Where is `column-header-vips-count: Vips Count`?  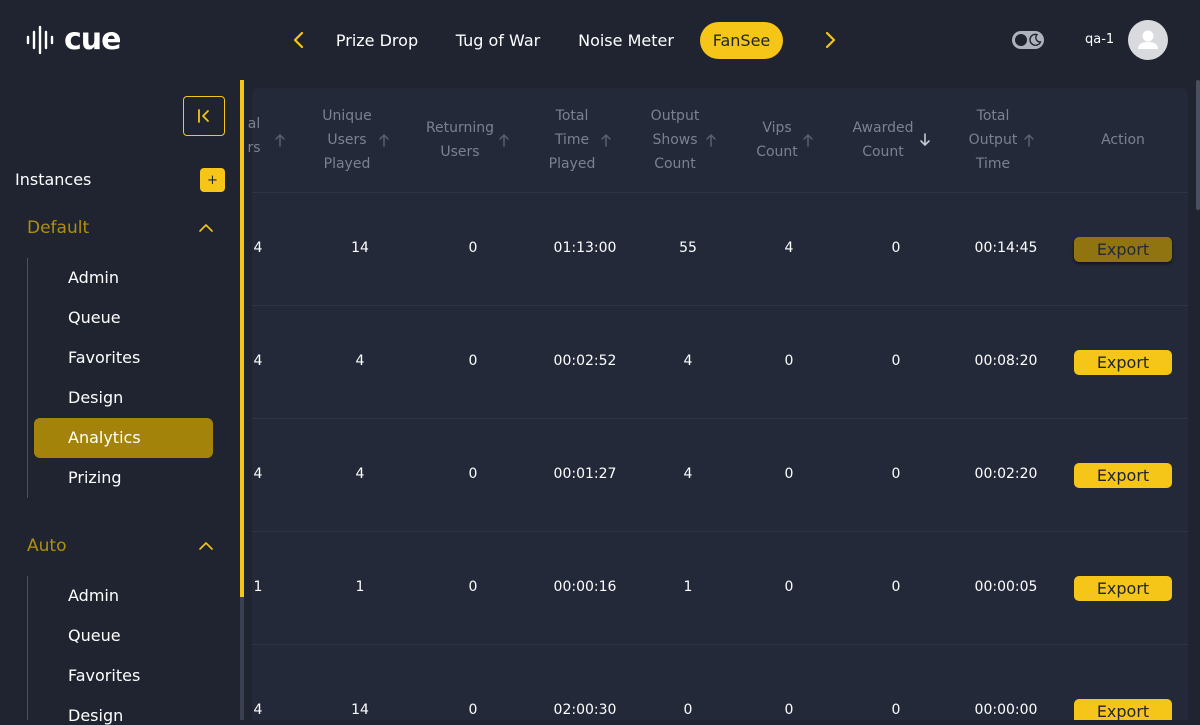 column-header-vips-count: Vips Count is located at coordinates (777, 140).